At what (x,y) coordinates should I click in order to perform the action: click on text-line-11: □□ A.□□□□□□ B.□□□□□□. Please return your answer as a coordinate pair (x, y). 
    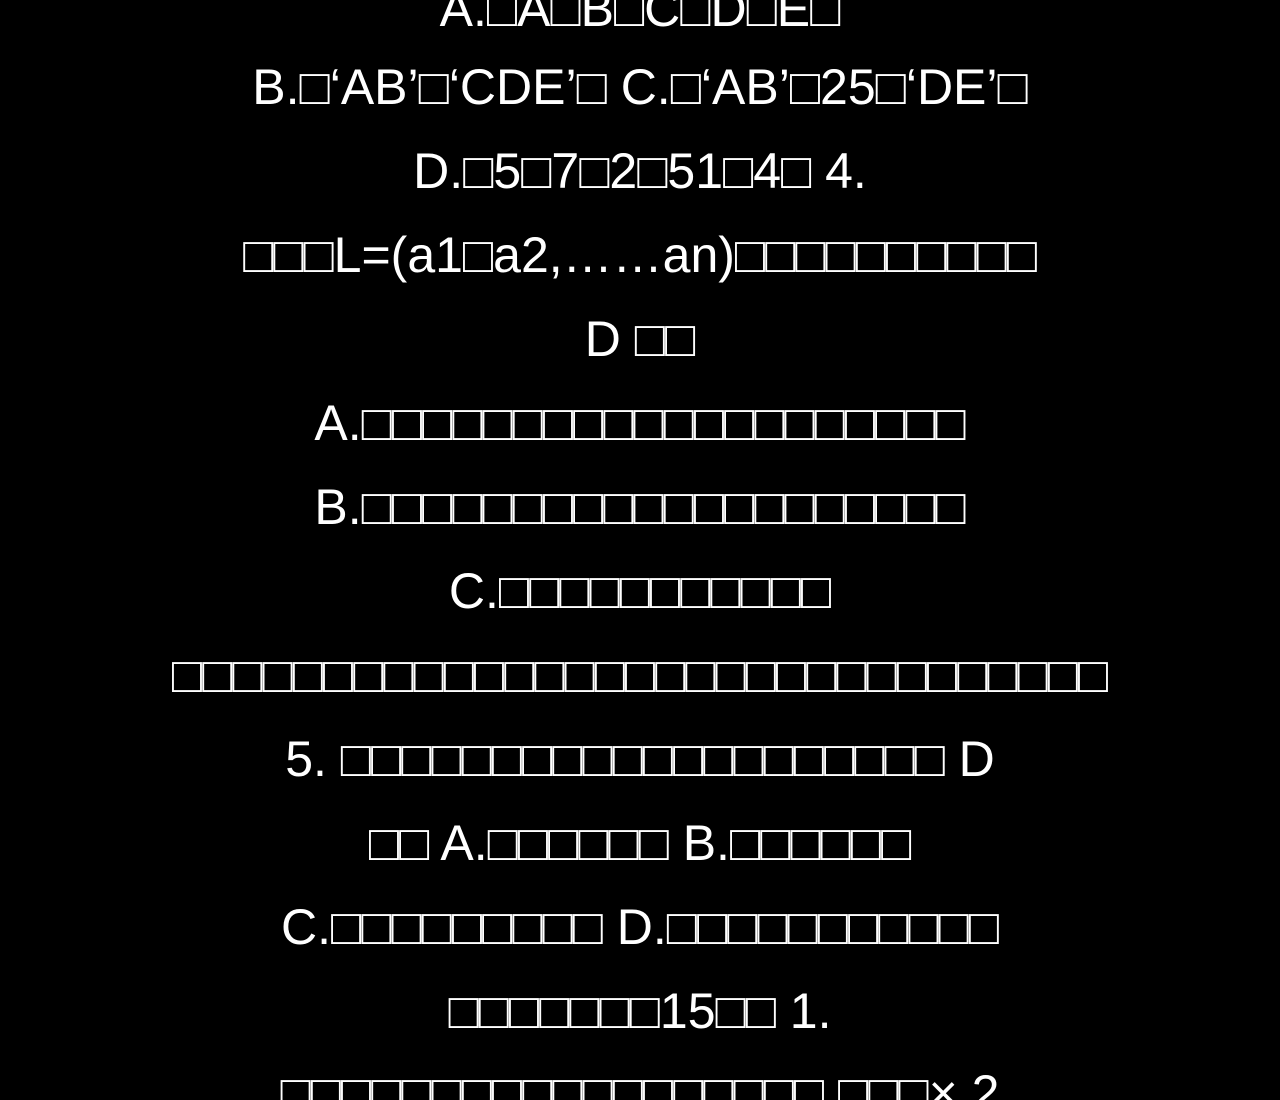
    Looking at the image, I should click on (640, 843).